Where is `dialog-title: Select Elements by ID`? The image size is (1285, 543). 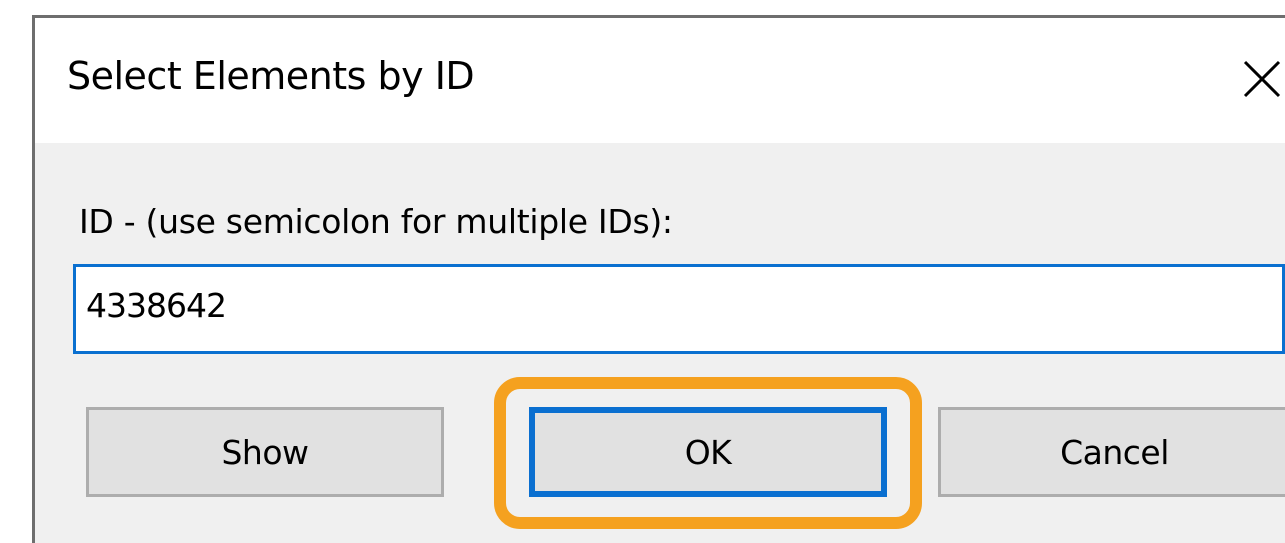 dialog-title: Select Elements by ID is located at coordinates (271, 76).